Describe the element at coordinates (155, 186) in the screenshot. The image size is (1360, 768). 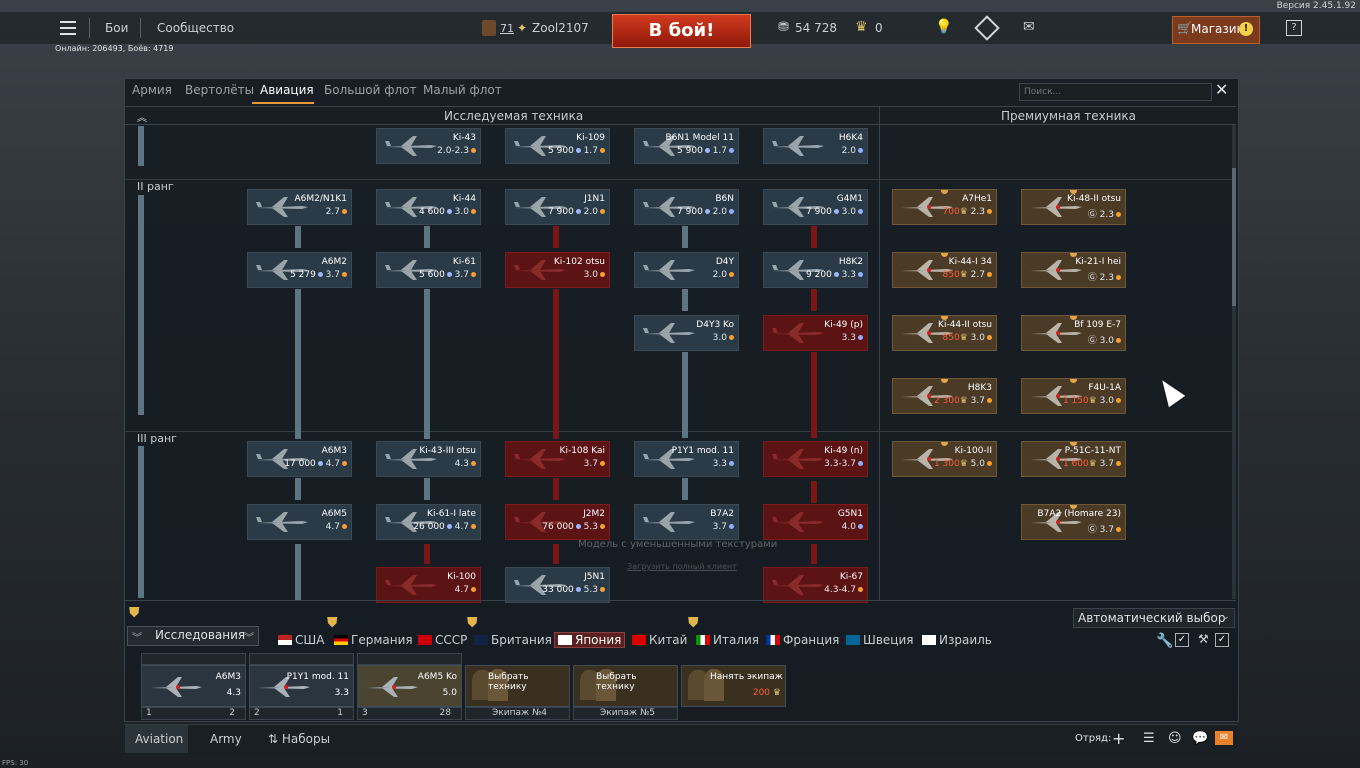
I see `rank-2-header: II ранг` at that location.